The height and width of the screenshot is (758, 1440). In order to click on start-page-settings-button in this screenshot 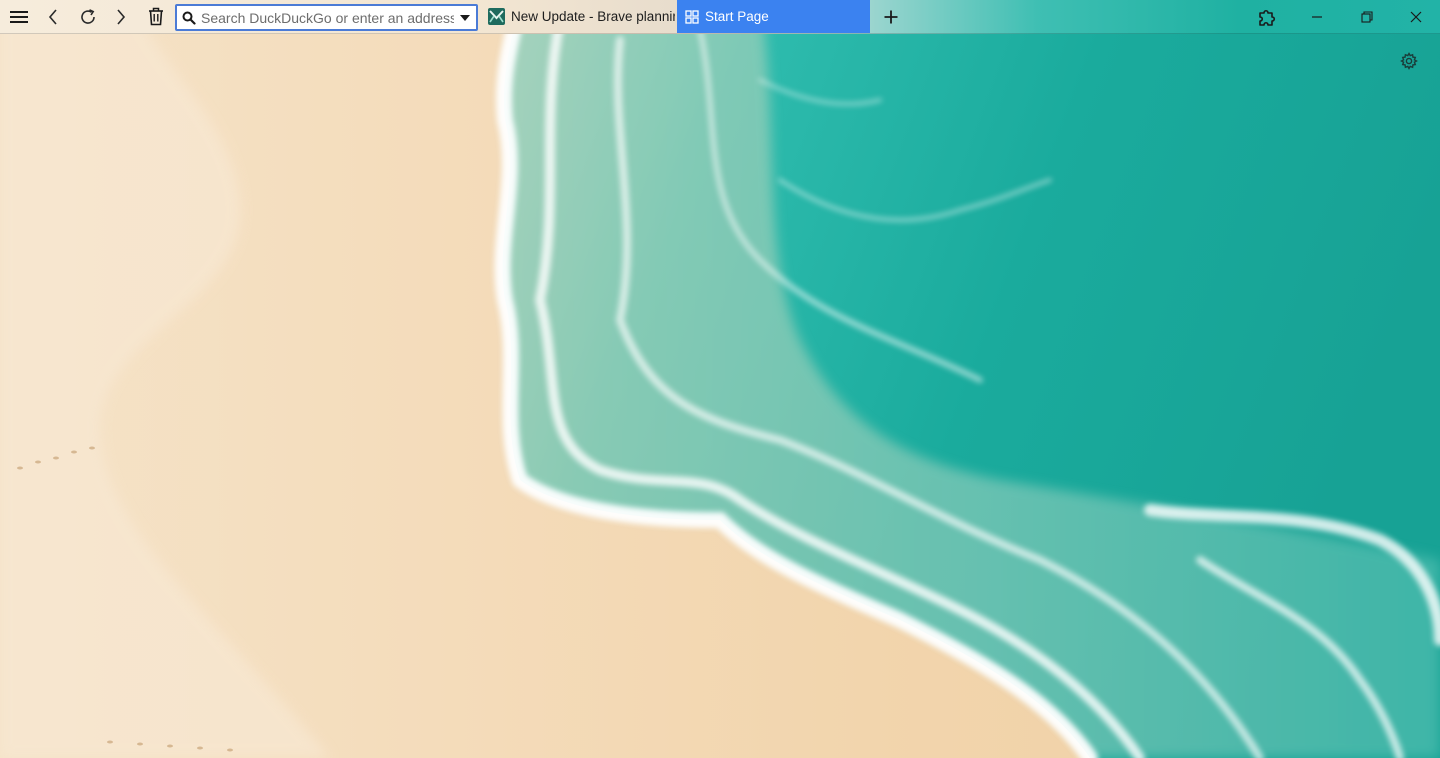, I will do `click(1409, 63)`.